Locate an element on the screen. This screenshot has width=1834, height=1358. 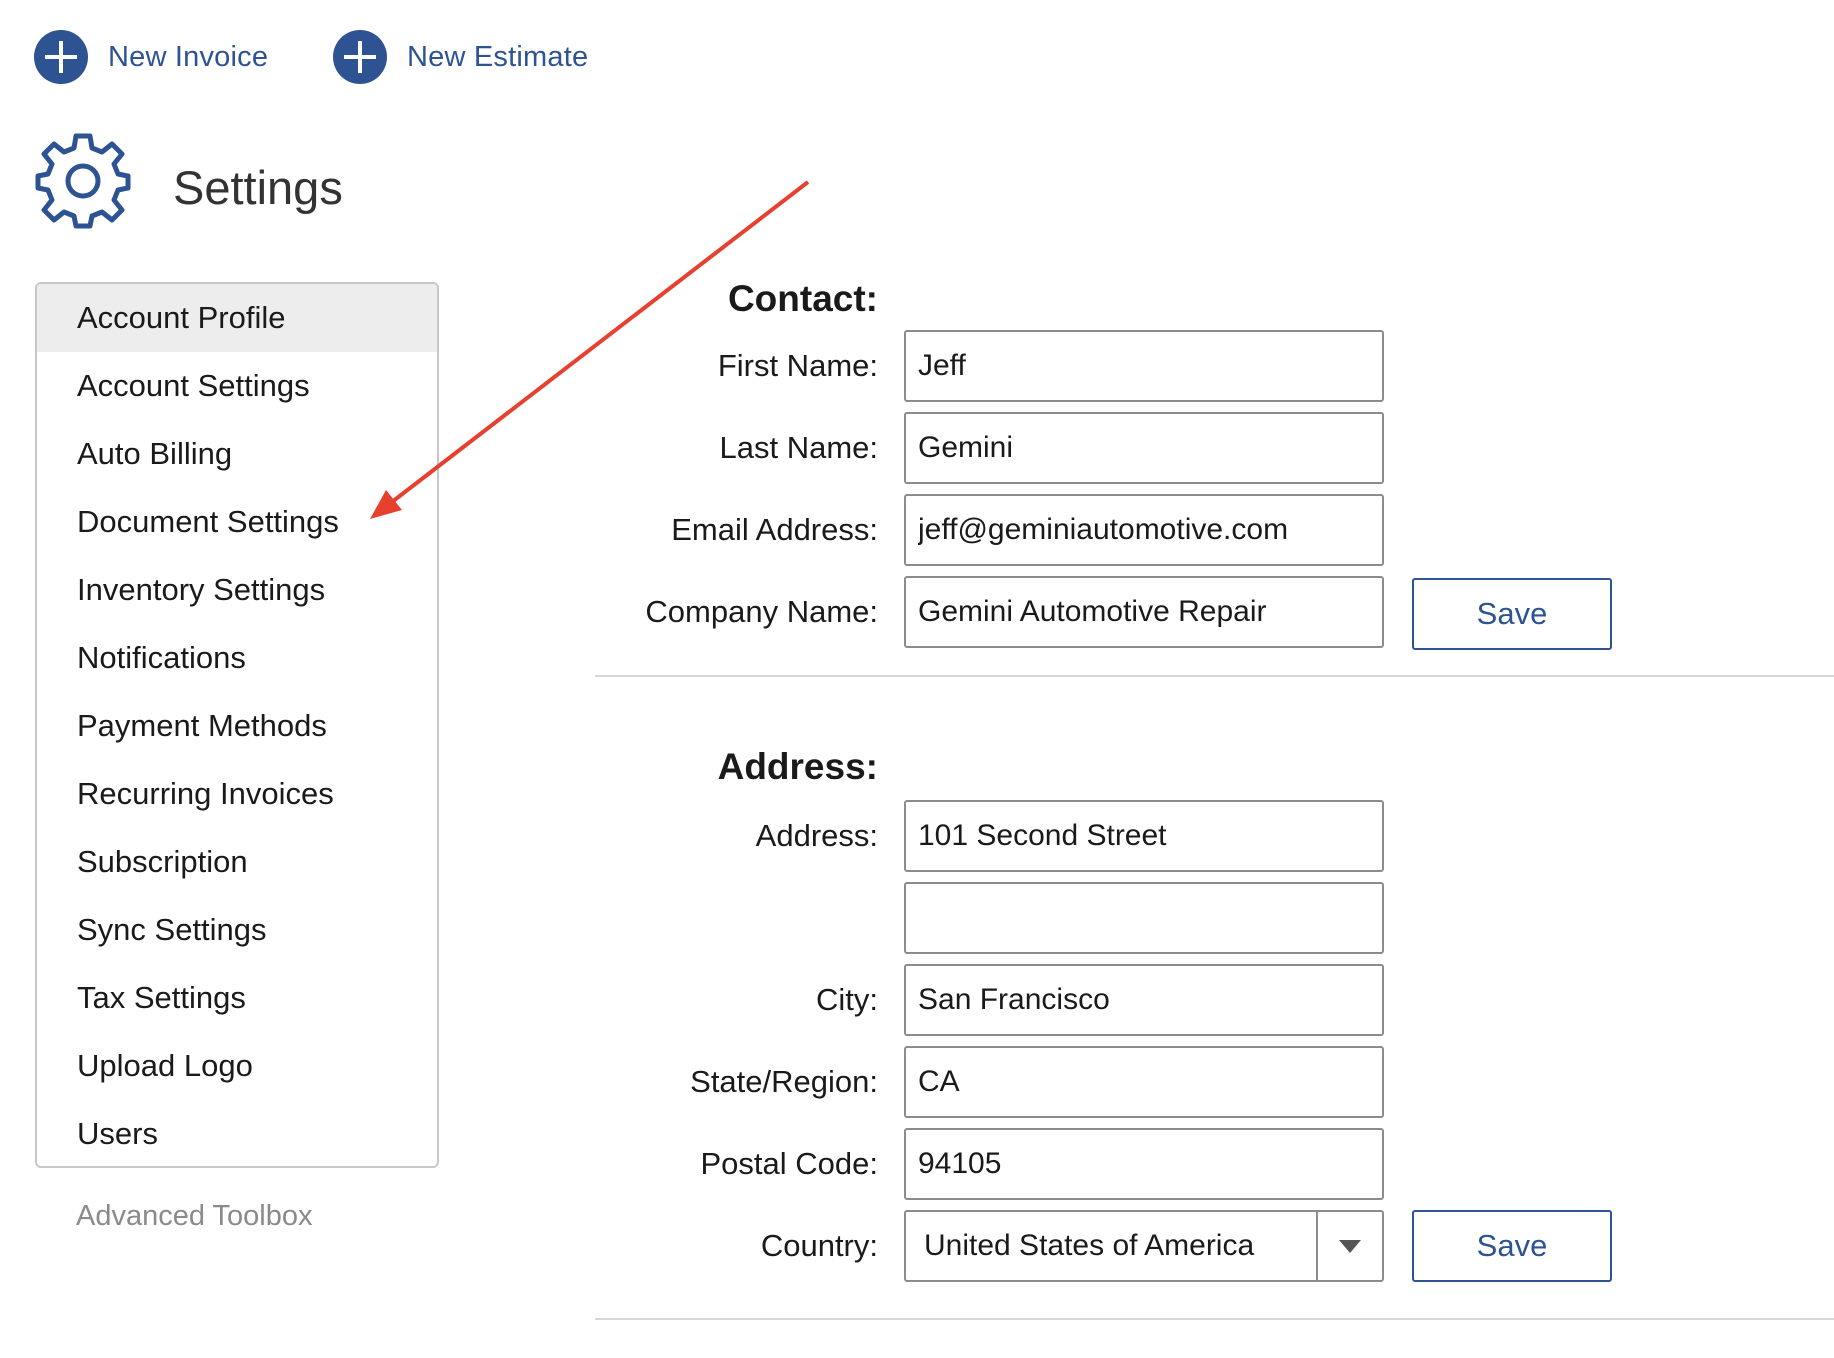
state-field is located at coordinates (1144, 1082).